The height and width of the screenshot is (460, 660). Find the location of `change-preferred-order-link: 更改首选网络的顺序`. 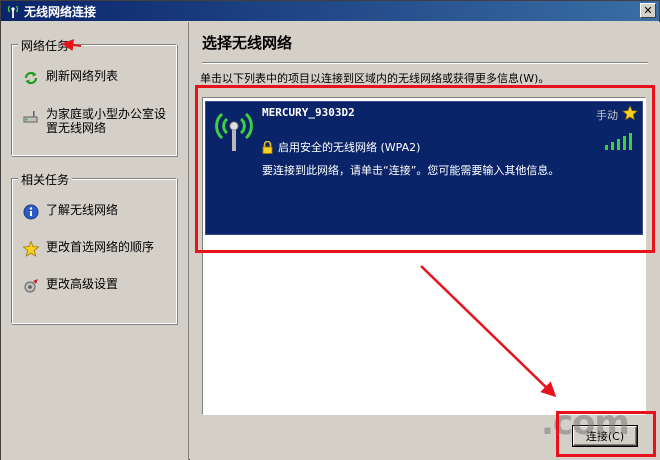

change-preferred-order-link: 更改首选网络的顺序 is located at coordinates (88, 249).